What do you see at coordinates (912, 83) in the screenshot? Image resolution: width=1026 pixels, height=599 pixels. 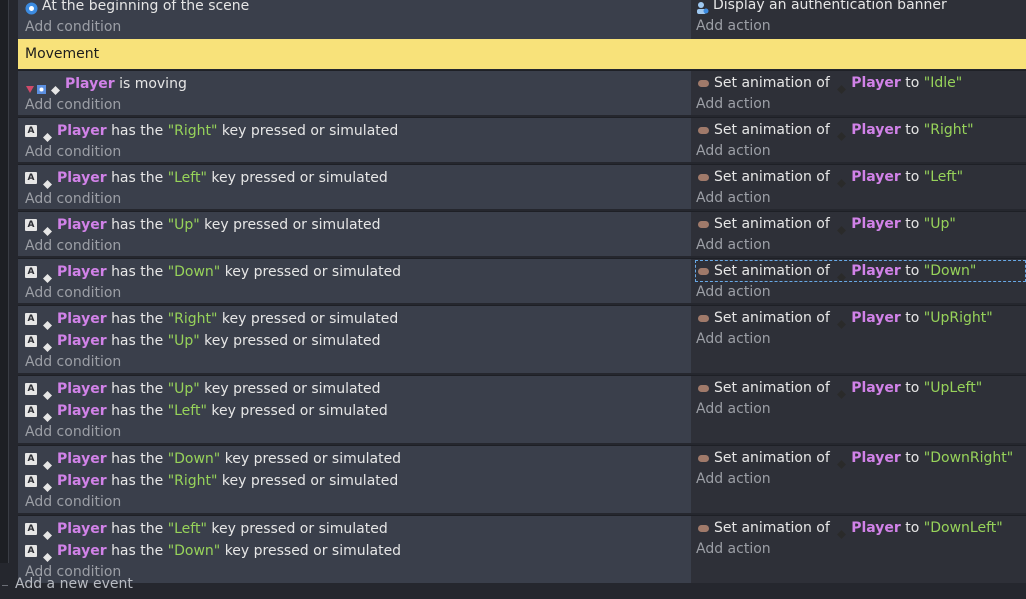 I see `action-text: to` at bounding box center [912, 83].